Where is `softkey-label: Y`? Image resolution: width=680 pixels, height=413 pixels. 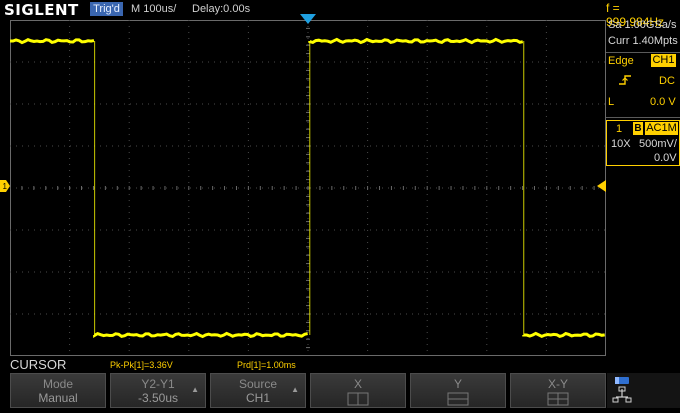
softkey-label: Y is located at coordinates (457, 384).